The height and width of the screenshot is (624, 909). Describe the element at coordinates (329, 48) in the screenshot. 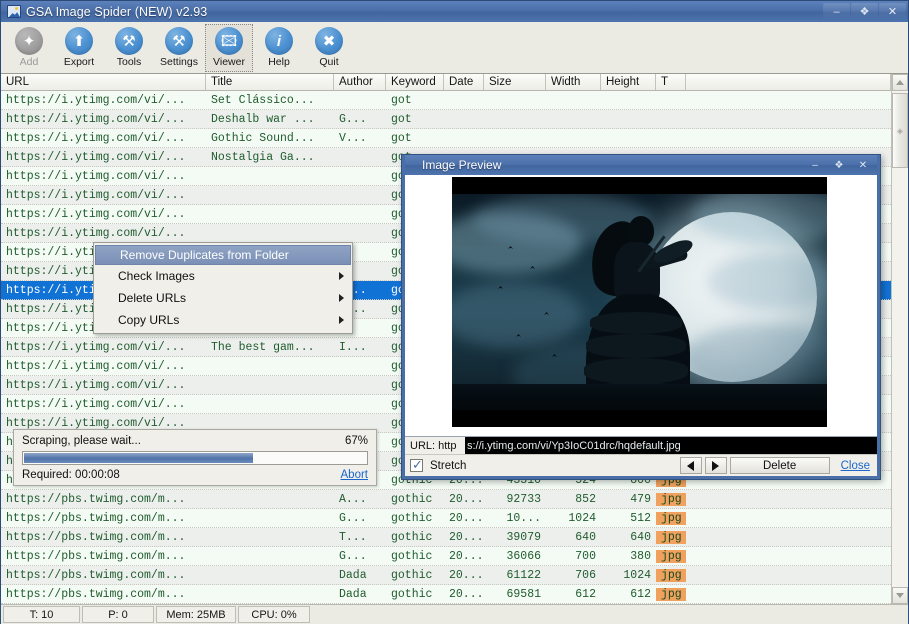

I see `quit-button: ✖ Quit` at that location.